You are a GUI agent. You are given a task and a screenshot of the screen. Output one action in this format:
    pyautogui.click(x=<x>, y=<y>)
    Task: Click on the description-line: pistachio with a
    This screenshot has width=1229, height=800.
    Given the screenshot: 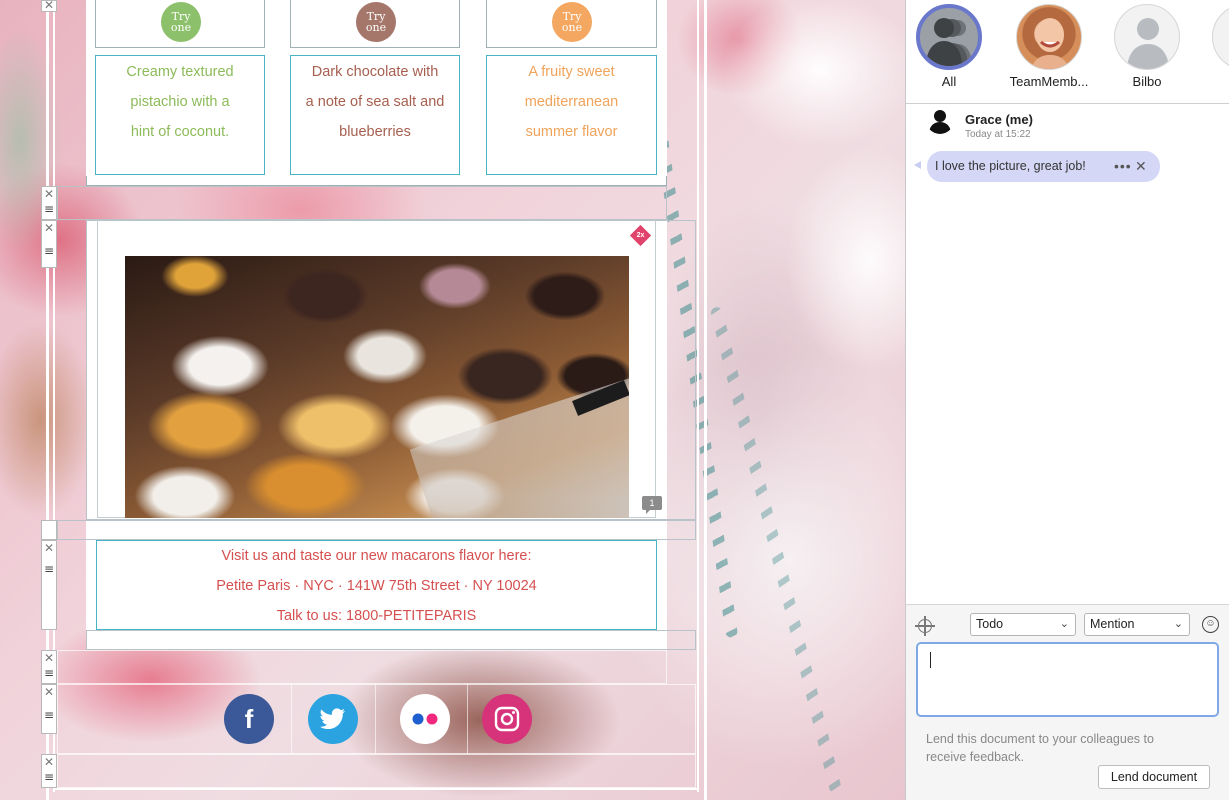 What is the action you would take?
    pyautogui.click(x=180, y=102)
    